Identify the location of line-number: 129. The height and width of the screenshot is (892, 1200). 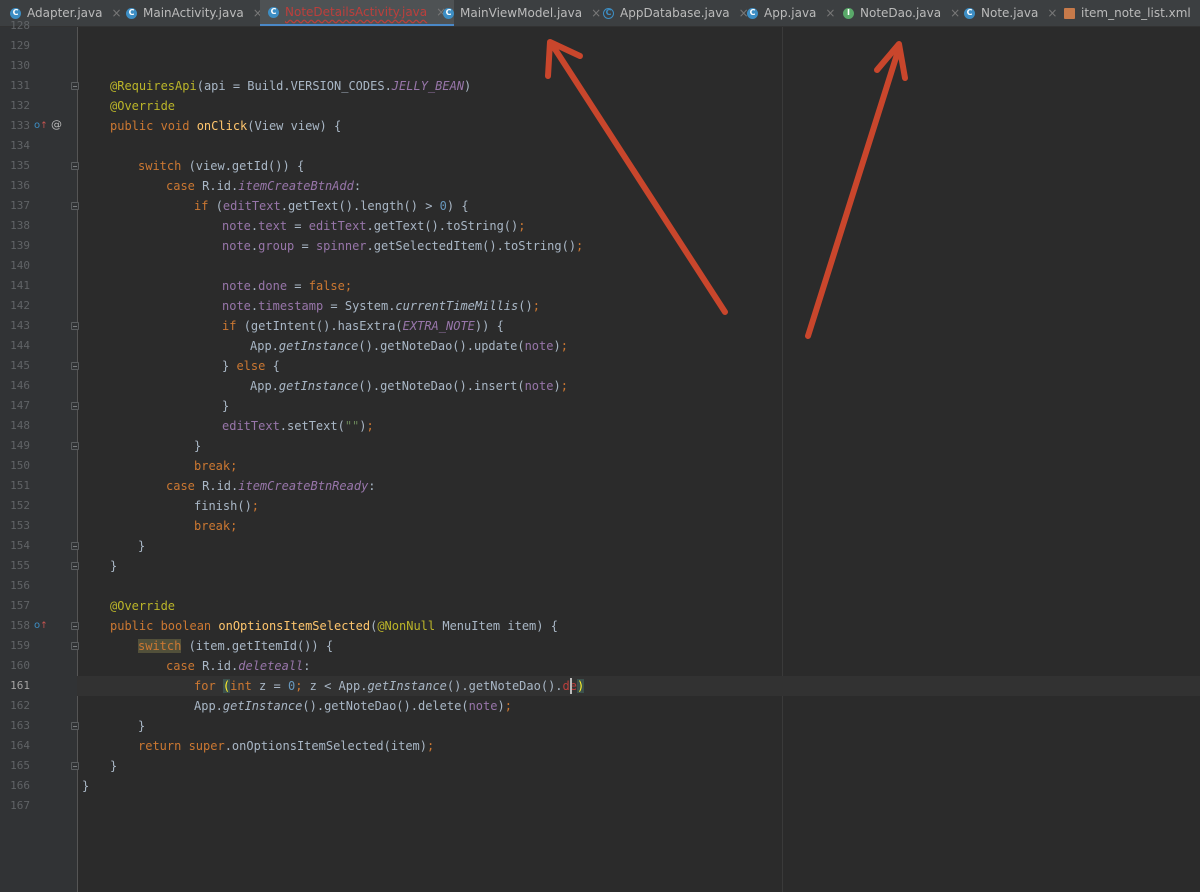
(20, 45).